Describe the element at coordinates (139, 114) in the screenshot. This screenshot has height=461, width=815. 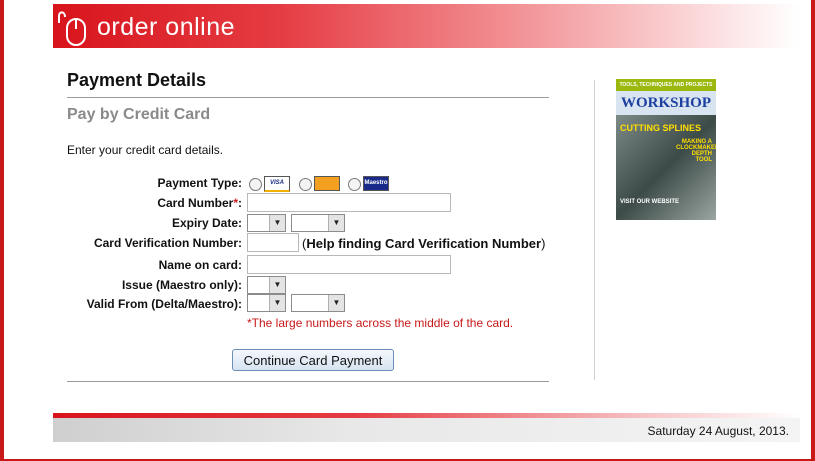
I see `section-subtitle: Pay by Credit Card` at that location.